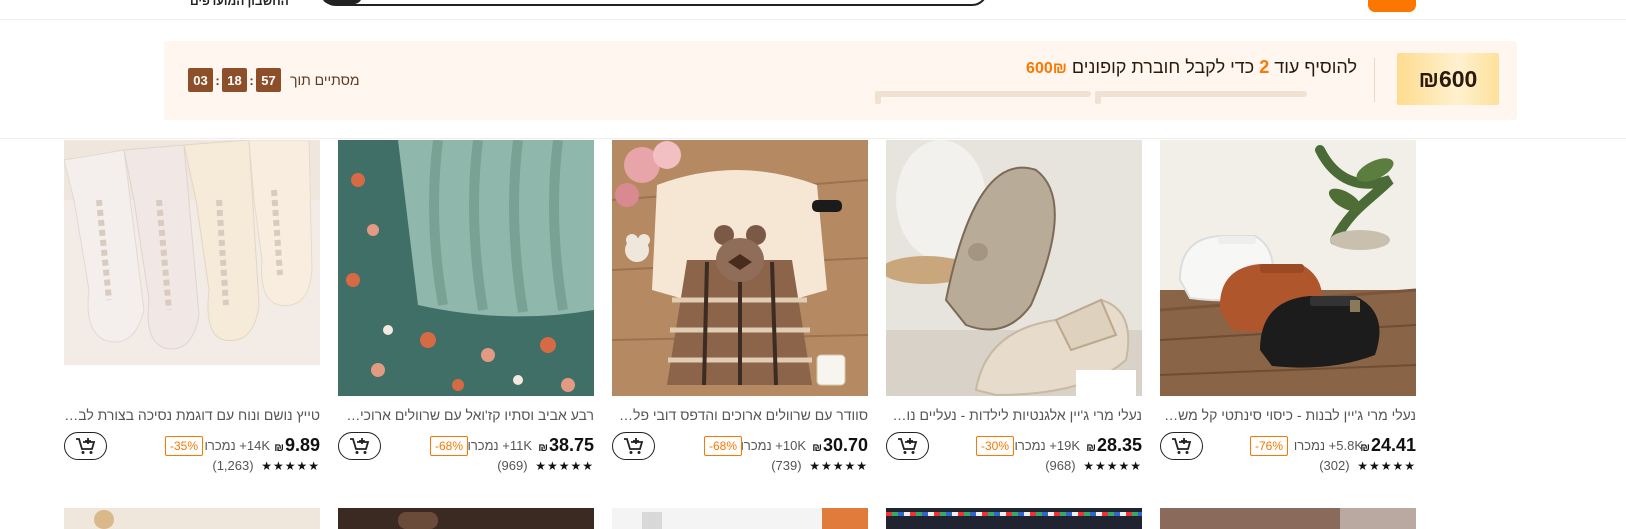 The width and height of the screenshot is (1626, 529). What do you see at coordinates (342, 2) in the screenshot?
I see `search-camera-button` at bounding box center [342, 2].